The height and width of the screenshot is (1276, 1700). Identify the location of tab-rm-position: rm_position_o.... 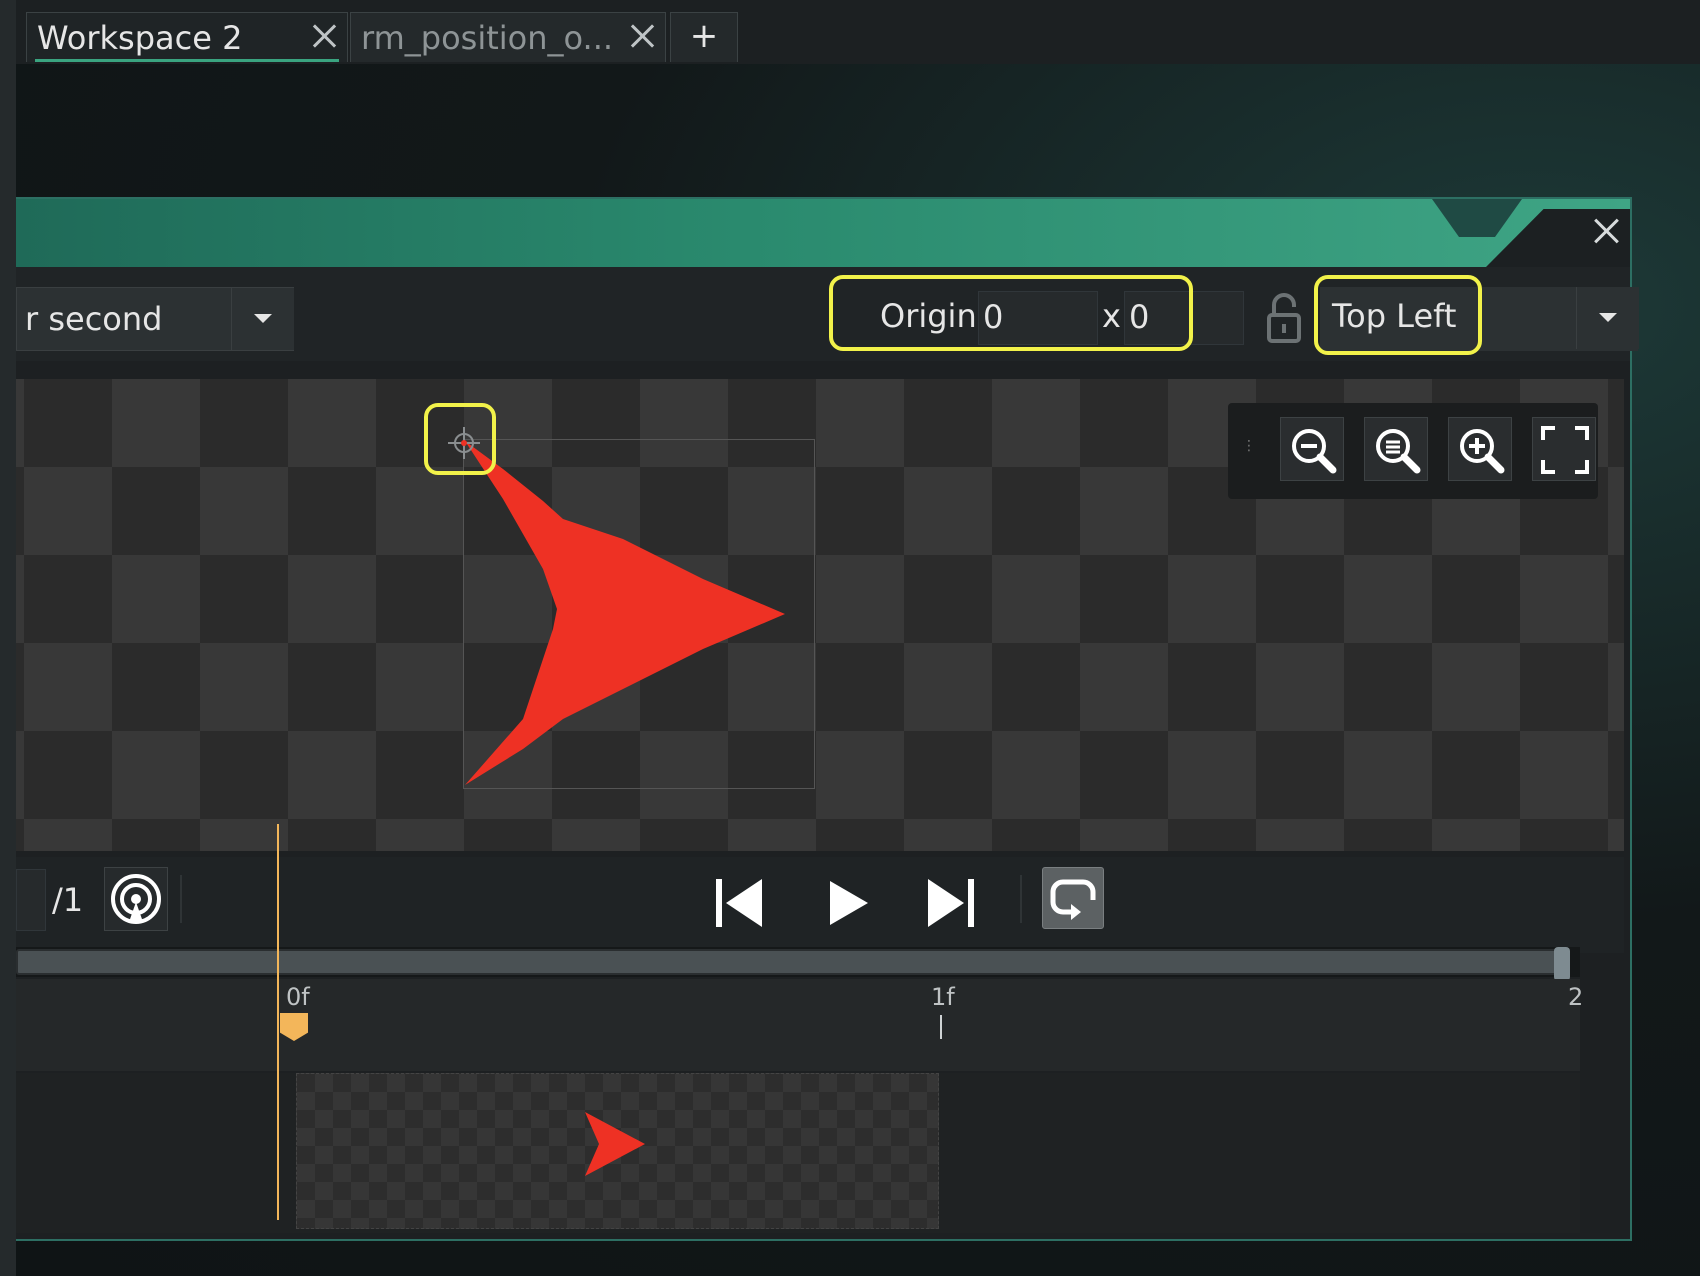
(508, 37).